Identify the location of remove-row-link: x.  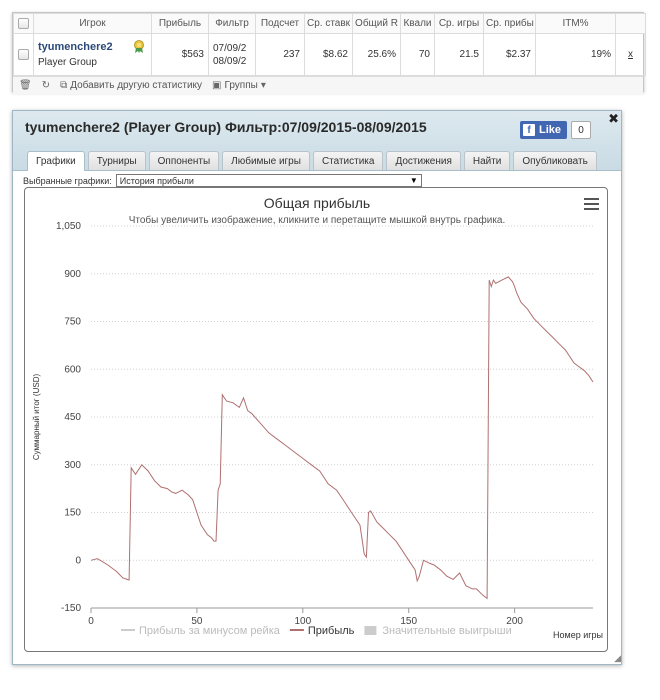
(630, 54).